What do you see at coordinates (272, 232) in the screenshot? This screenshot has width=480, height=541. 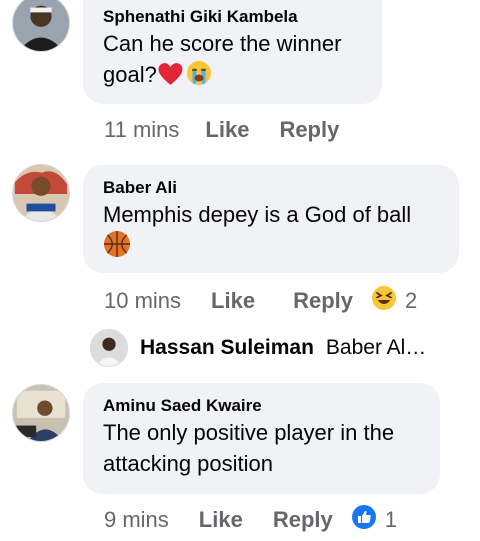 I see `comment-text: Memphis depey is a God of ball` at bounding box center [272, 232].